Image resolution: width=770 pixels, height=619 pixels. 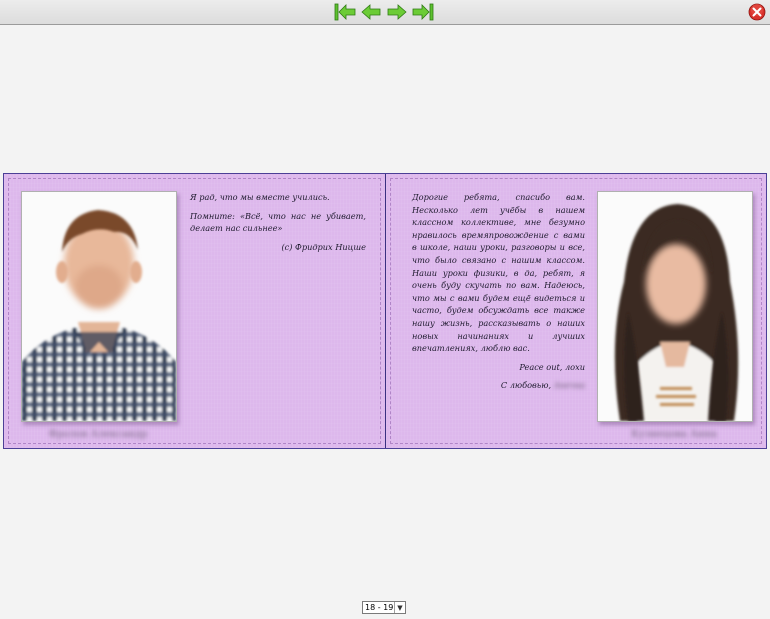 I want to click on close-icon, so click(x=757, y=12).